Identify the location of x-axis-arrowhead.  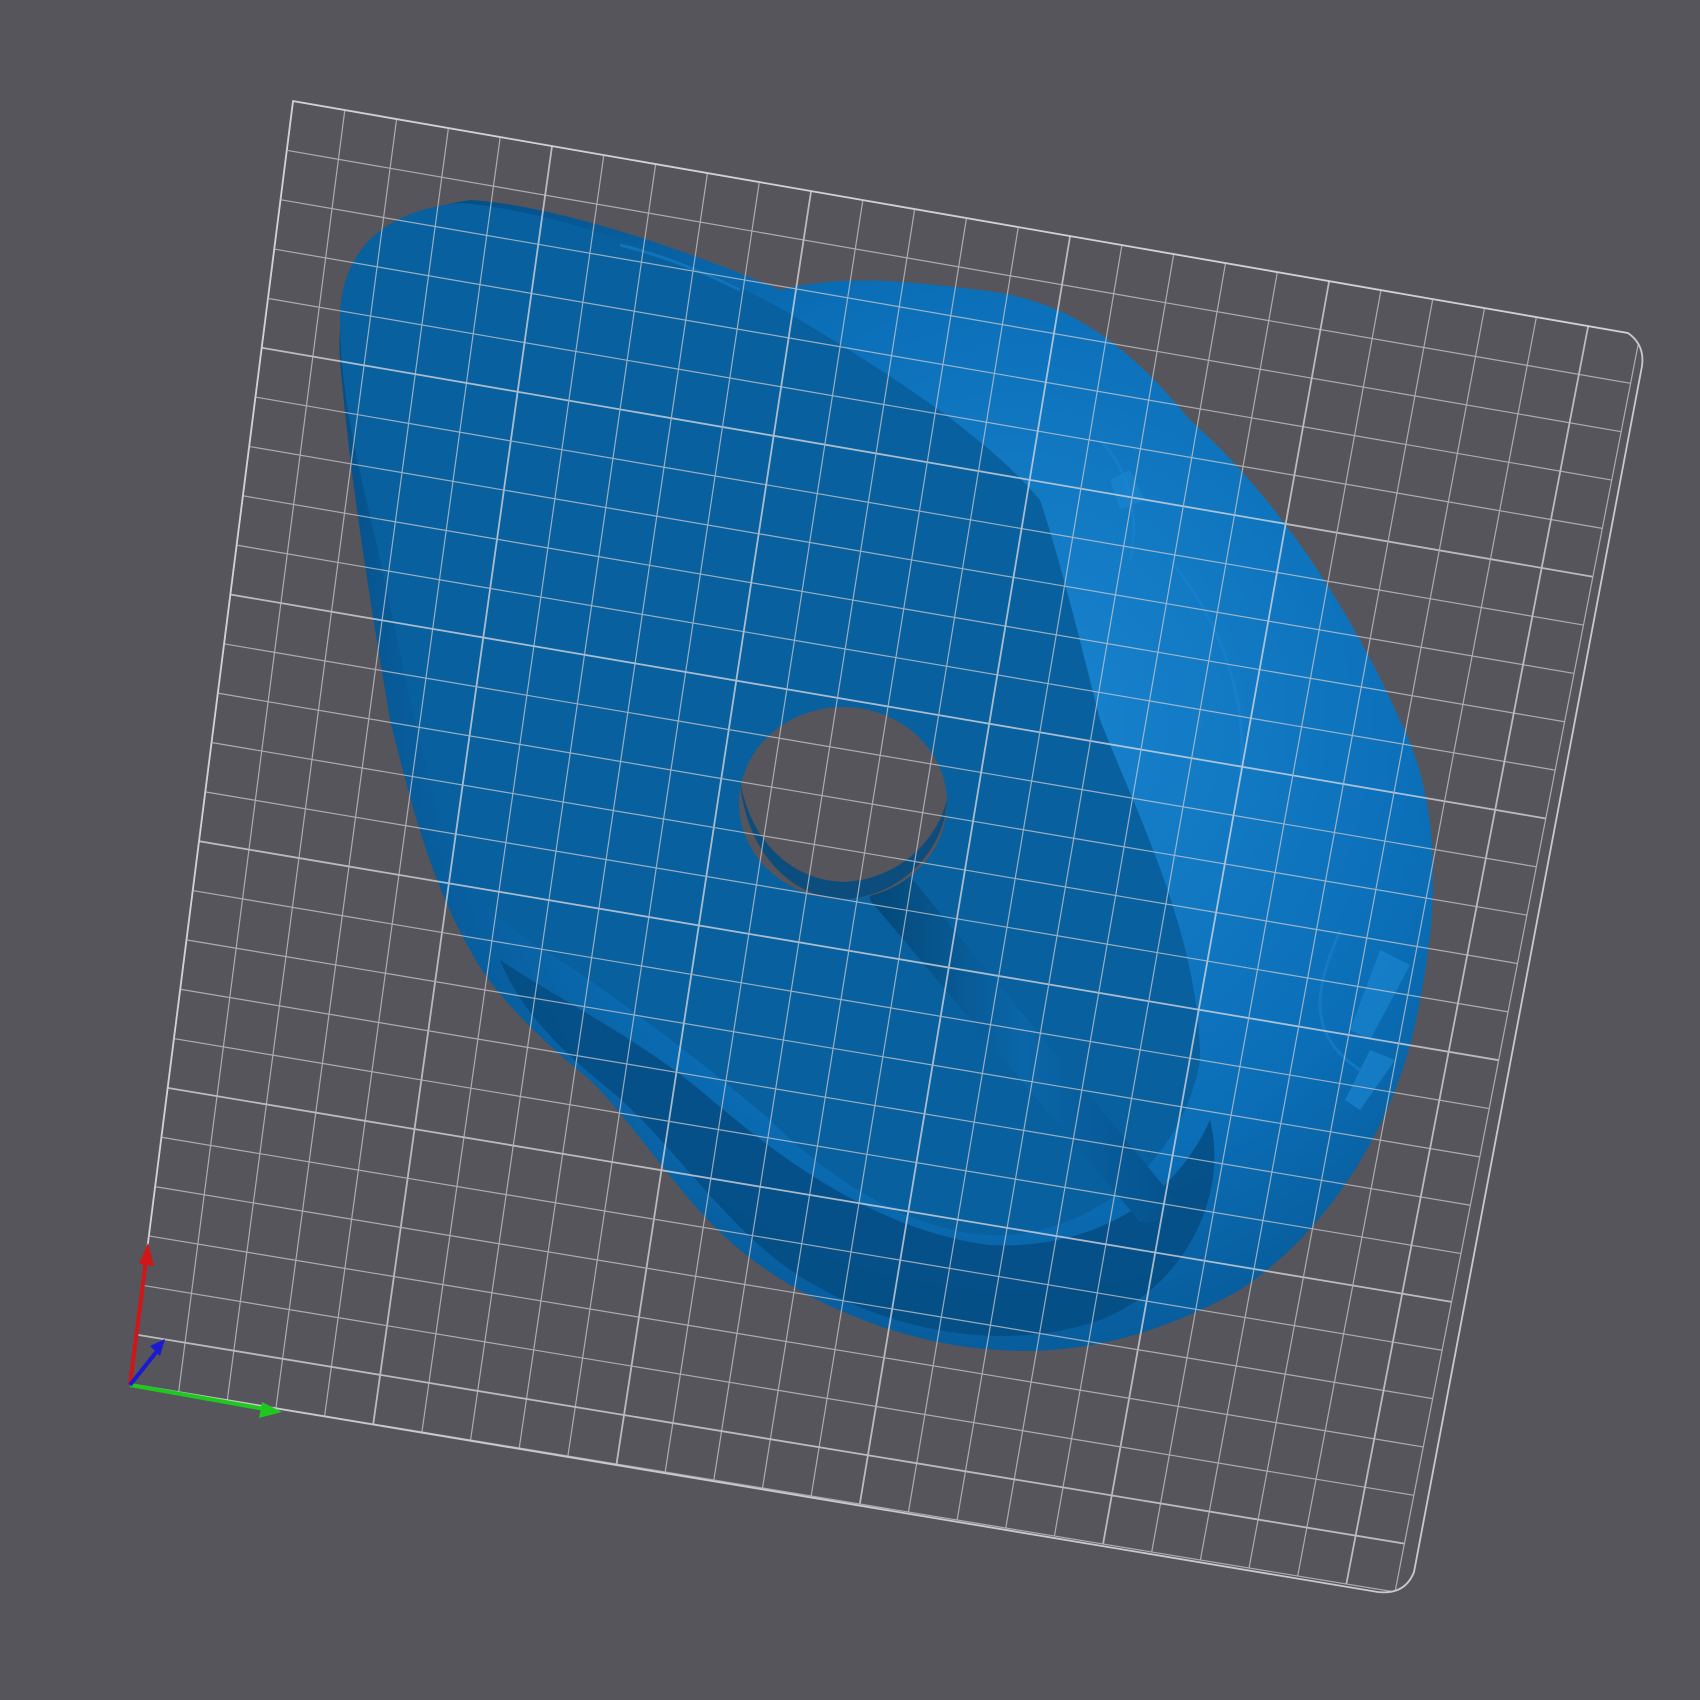
(270, 1410).